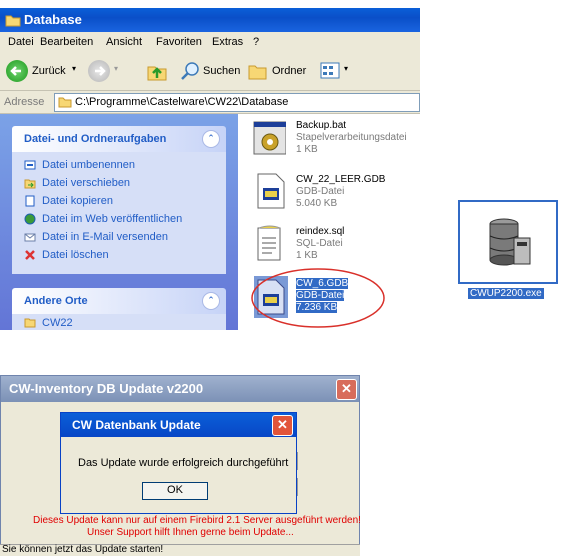  Describe the element at coordinates (53, 19) in the screenshot. I see `explorer-title: Database` at that location.